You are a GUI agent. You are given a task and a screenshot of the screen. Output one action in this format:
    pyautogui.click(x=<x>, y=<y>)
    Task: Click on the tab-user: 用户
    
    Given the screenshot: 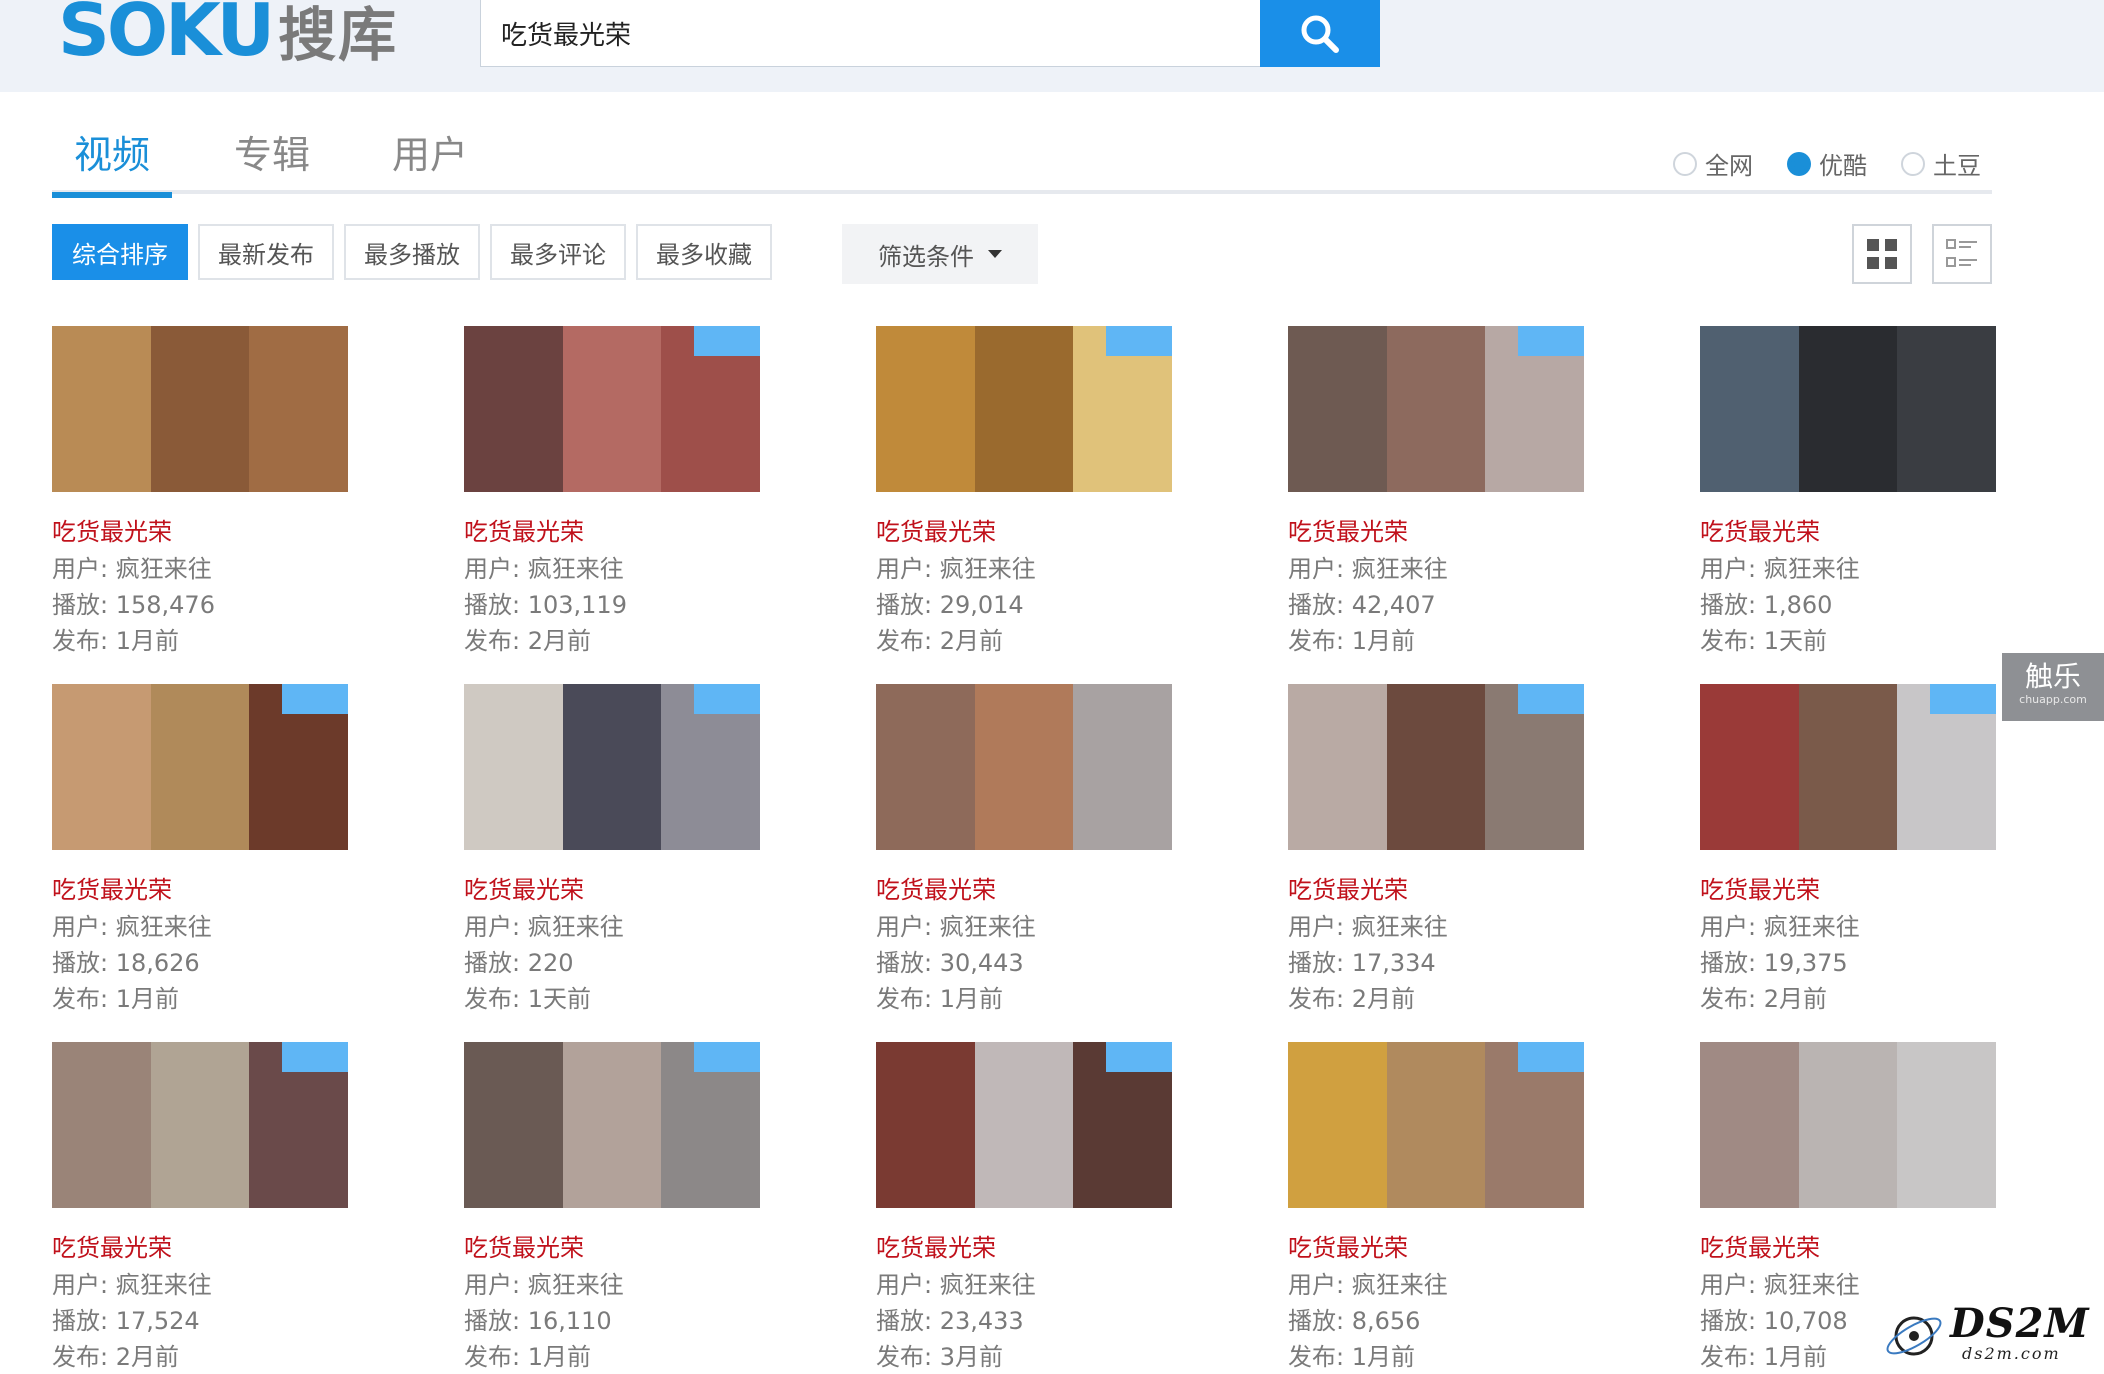 What is the action you would take?
    pyautogui.click(x=430, y=157)
    